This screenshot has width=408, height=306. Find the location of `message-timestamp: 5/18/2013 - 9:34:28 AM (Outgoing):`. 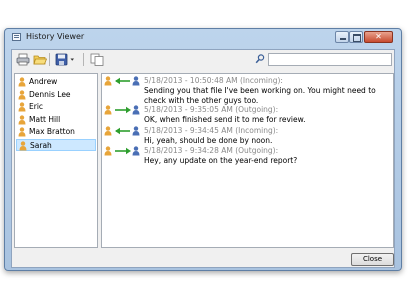

message-timestamp: 5/18/2013 - 9:34:28 AM (Outgoing): is located at coordinates (211, 150).